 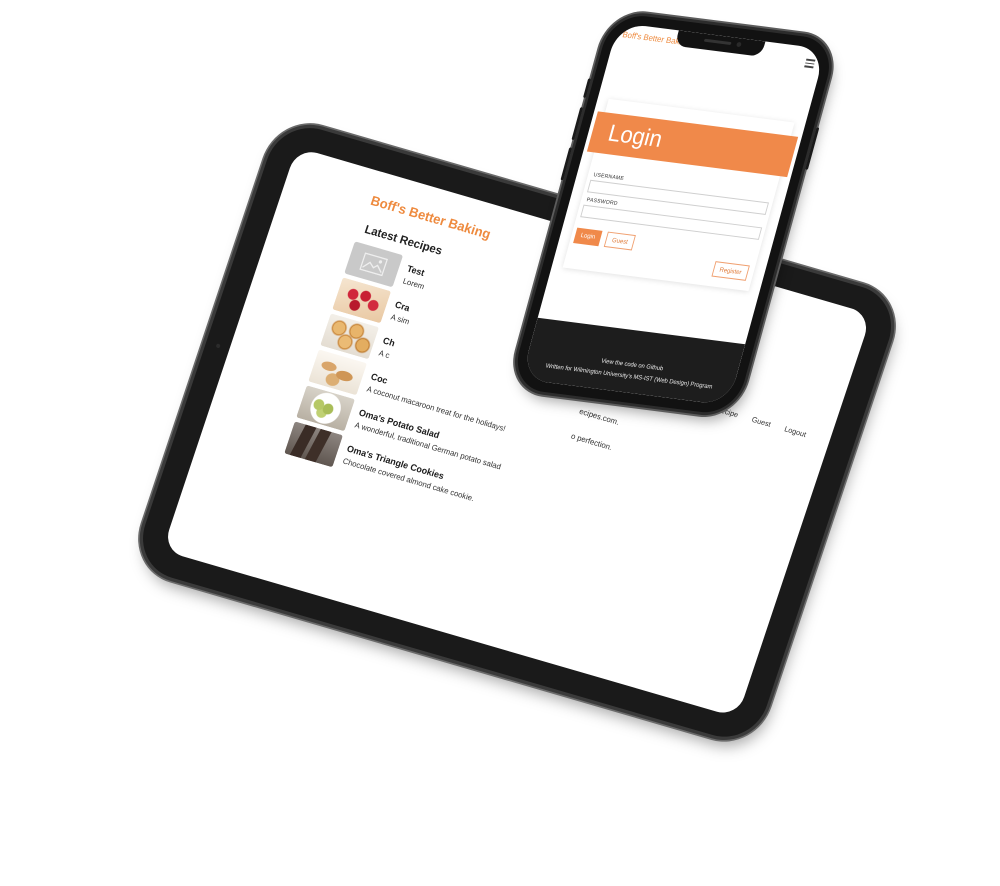 What do you see at coordinates (218, 346) in the screenshot?
I see `tablet-camera` at bounding box center [218, 346].